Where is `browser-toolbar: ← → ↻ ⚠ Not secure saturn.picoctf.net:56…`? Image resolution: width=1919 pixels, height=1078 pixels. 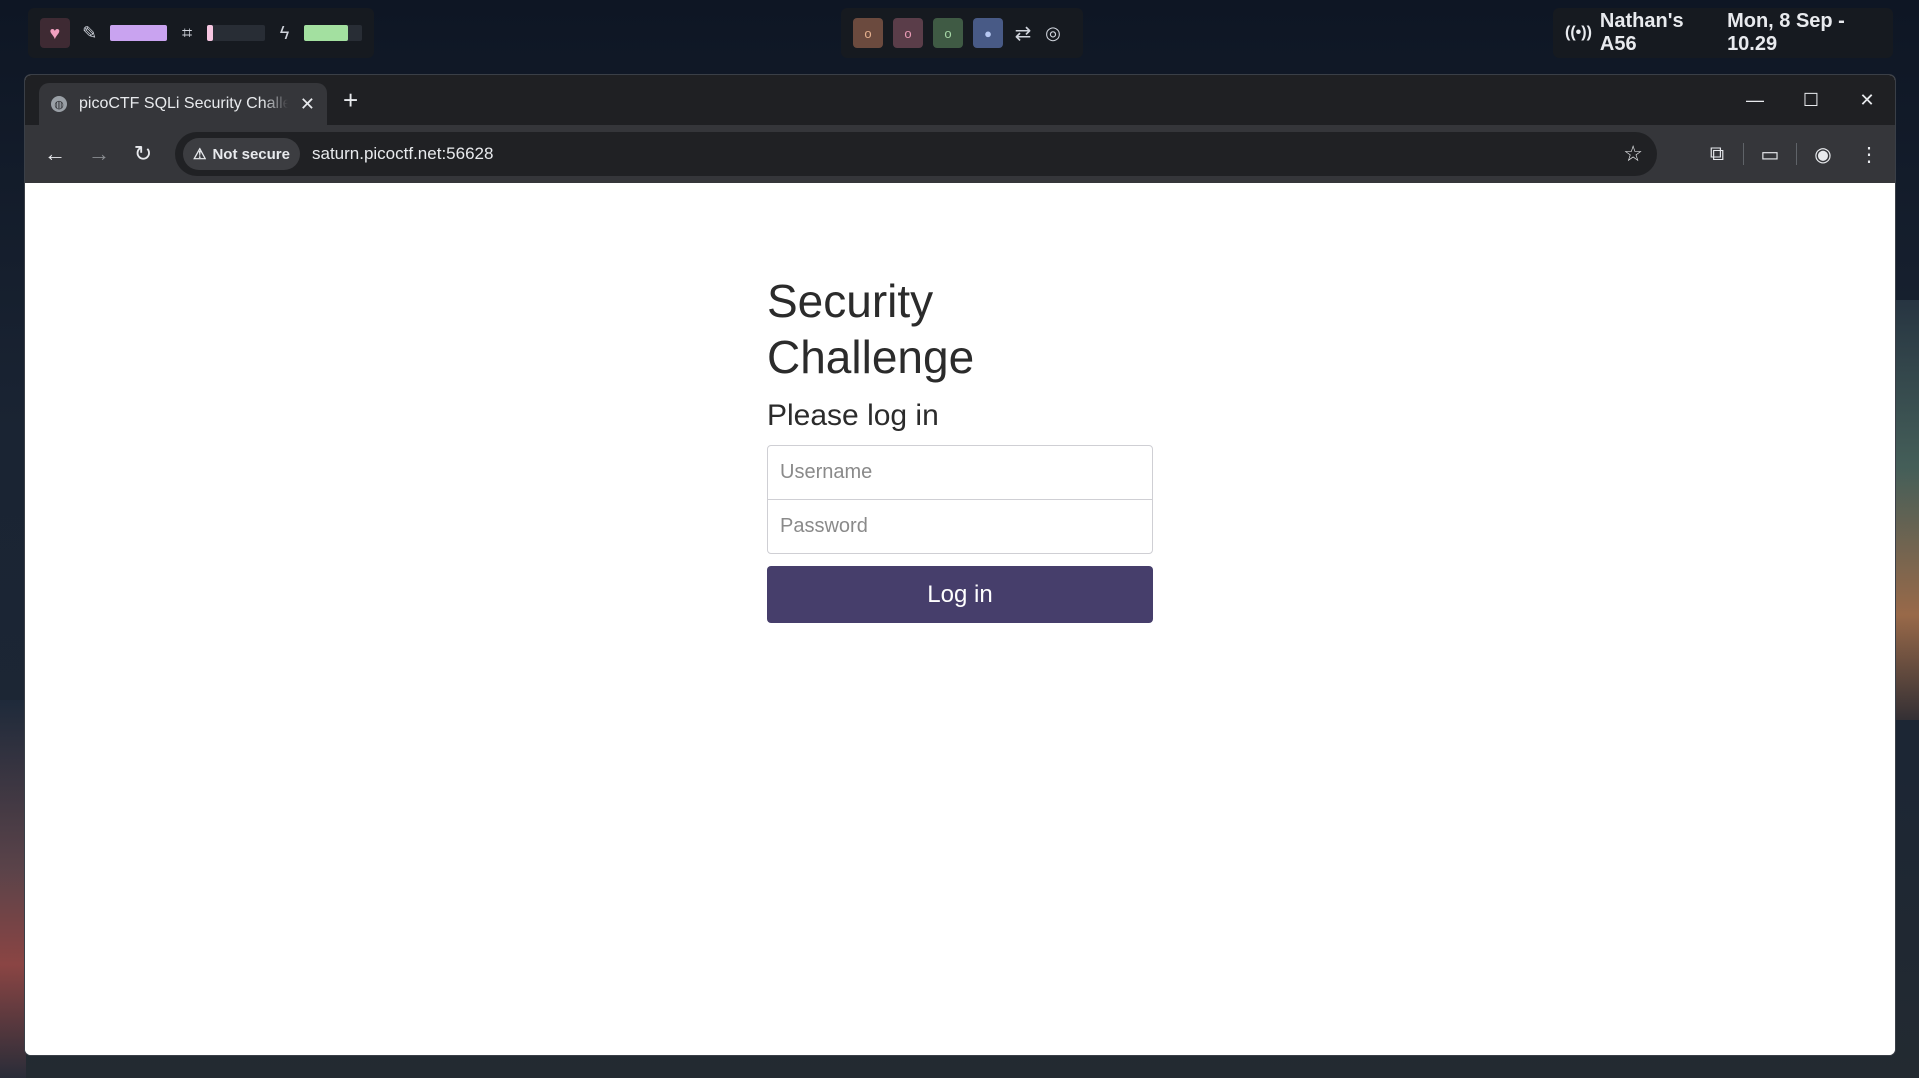
browser-toolbar: ← → ↻ ⚠ Not secure saturn.picoctf.net:56… is located at coordinates (960, 154).